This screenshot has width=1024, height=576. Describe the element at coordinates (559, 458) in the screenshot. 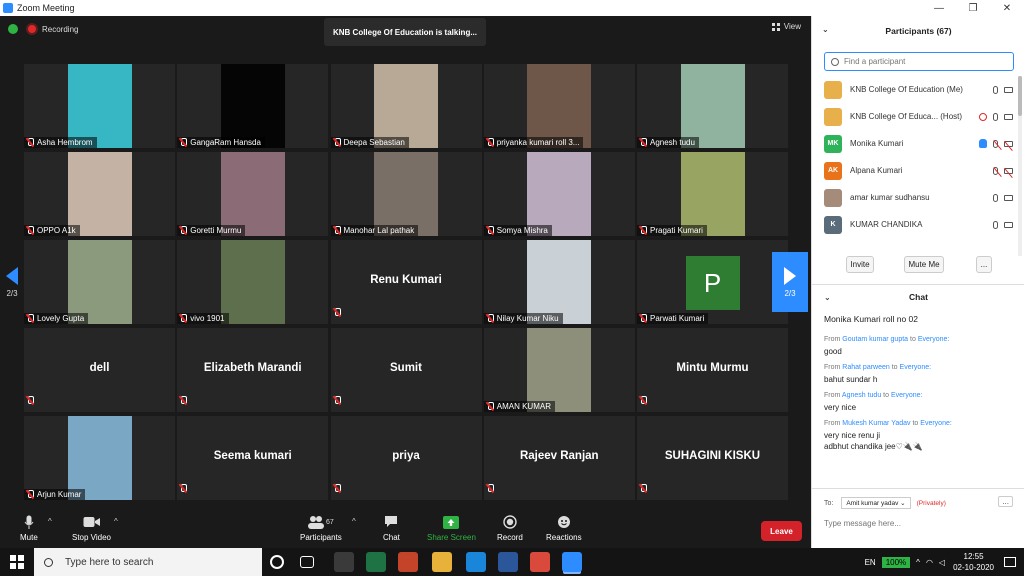

I see `video-tile: Rajeev Ranjan` at that location.